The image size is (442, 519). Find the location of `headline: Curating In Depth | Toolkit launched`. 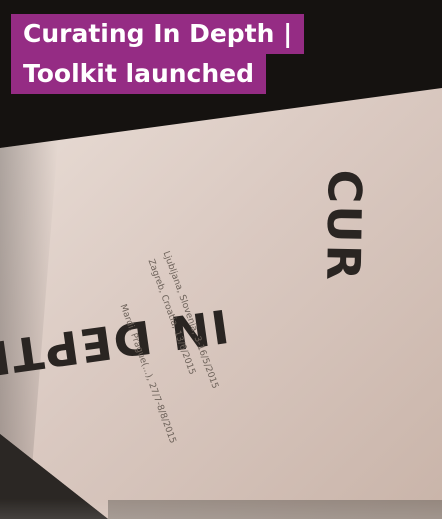

headline: Curating In Depth | Toolkit launched is located at coordinates (158, 54).